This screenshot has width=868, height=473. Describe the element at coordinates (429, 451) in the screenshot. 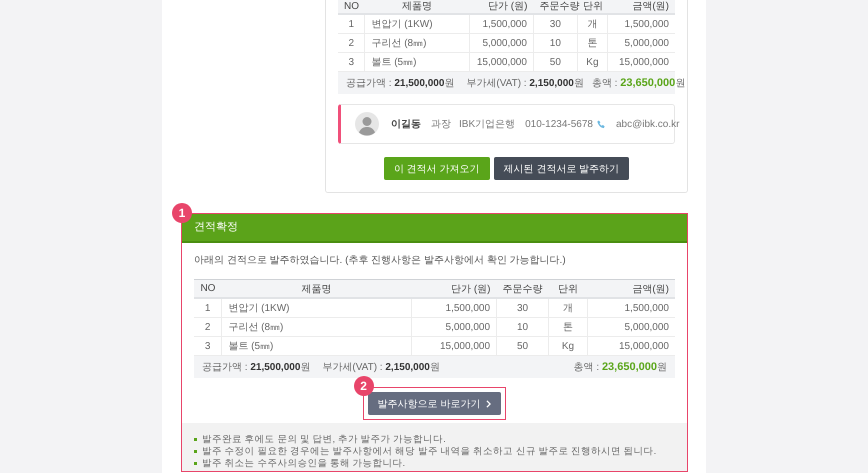

I see `note-text: 발주 수정이 필요한 경우에는 발주사항에서 해당 발주 내역을 취소하고 신규 발주로 진행하시면 됩니다.` at that location.